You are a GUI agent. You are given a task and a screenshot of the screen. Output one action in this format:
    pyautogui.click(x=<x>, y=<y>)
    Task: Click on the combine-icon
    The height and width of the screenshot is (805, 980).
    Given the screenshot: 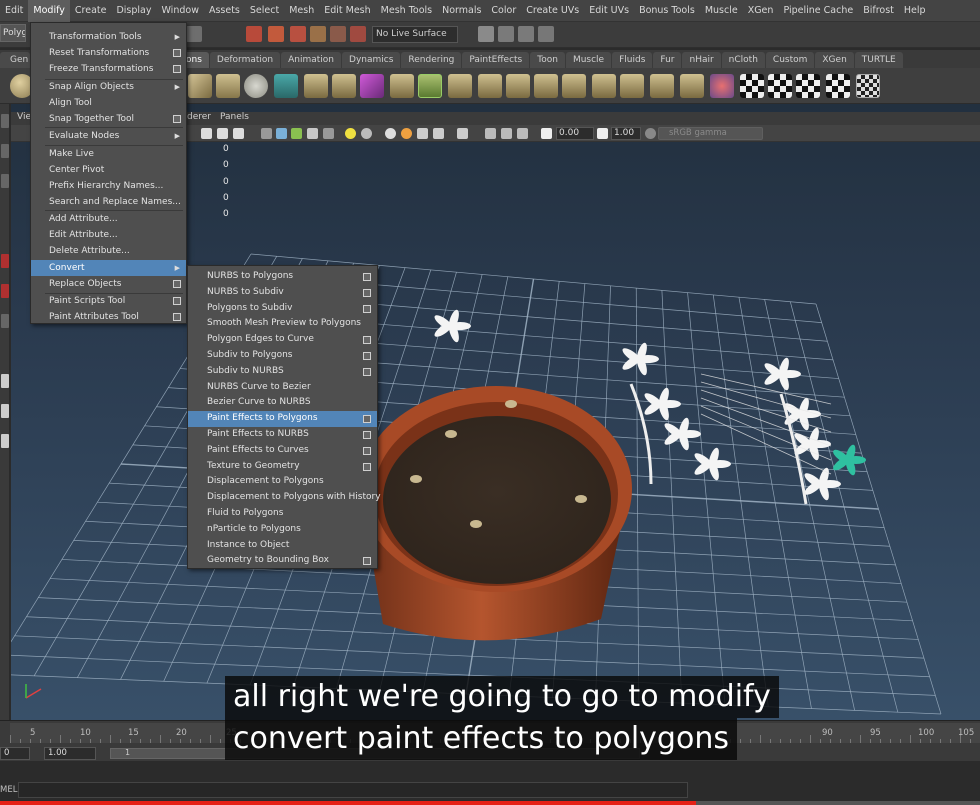 What is the action you would take?
    pyautogui.click(x=316, y=86)
    